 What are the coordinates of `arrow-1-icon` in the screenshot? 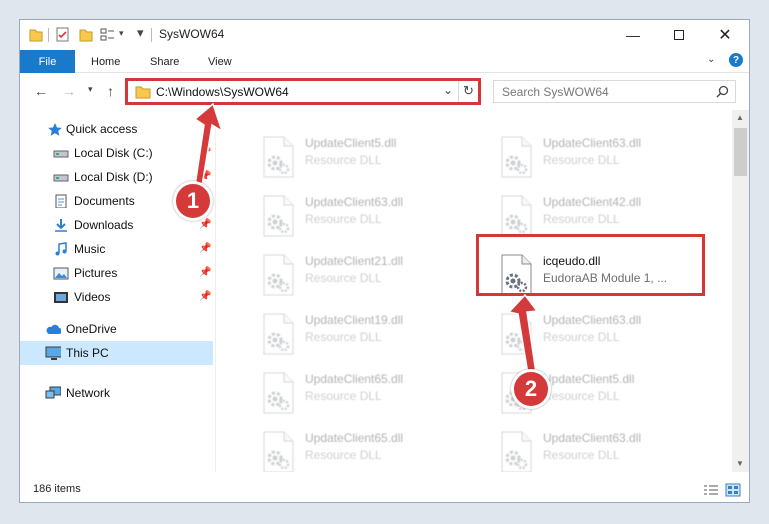 It's located at (208, 144).